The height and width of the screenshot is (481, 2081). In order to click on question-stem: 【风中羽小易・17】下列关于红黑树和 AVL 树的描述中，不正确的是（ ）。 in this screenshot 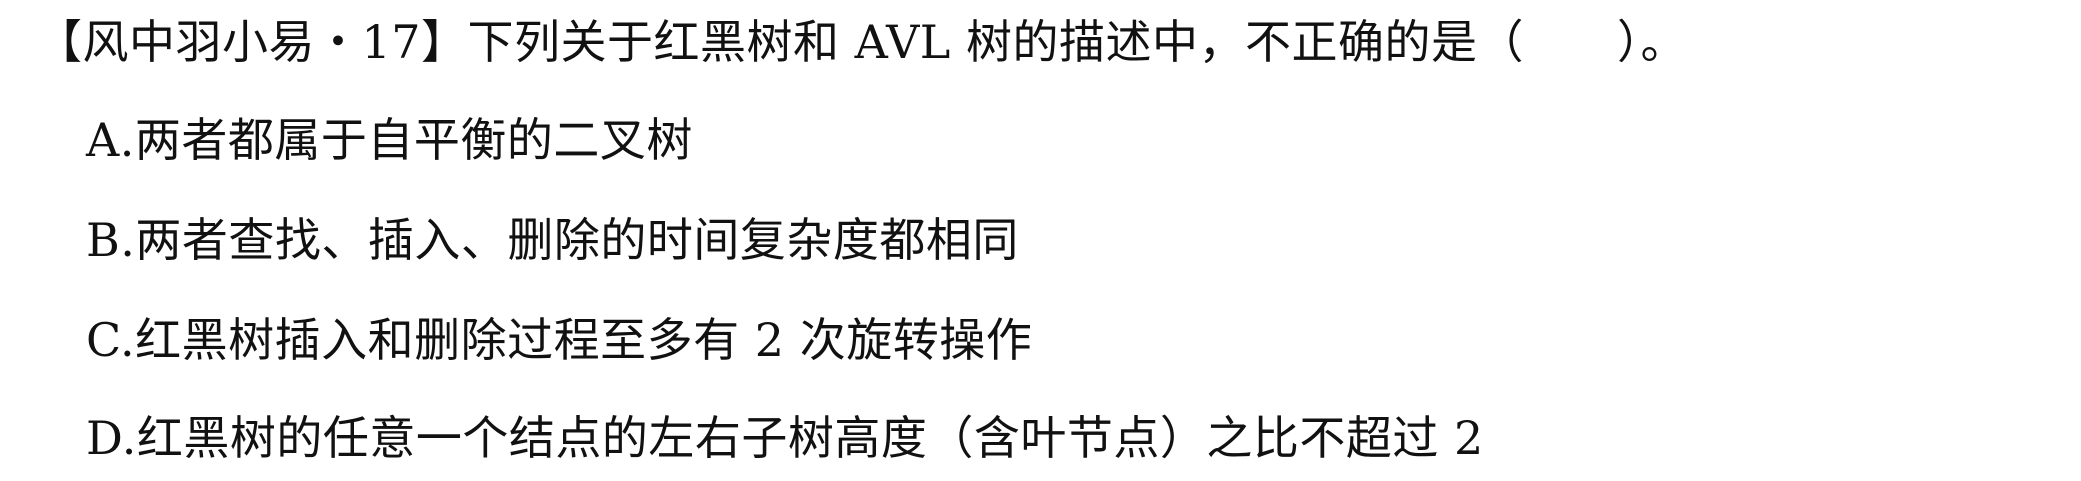, I will do `click(861, 42)`.